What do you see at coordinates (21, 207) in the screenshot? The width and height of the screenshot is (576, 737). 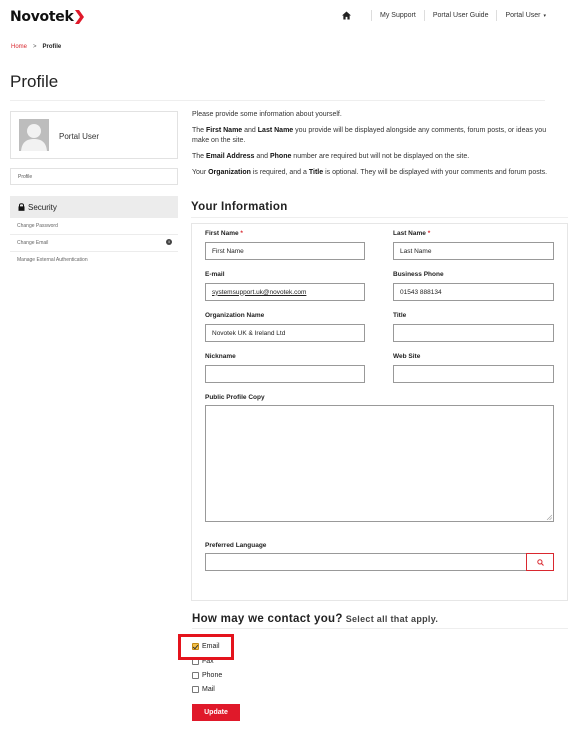 I see `lock-icon` at bounding box center [21, 207].